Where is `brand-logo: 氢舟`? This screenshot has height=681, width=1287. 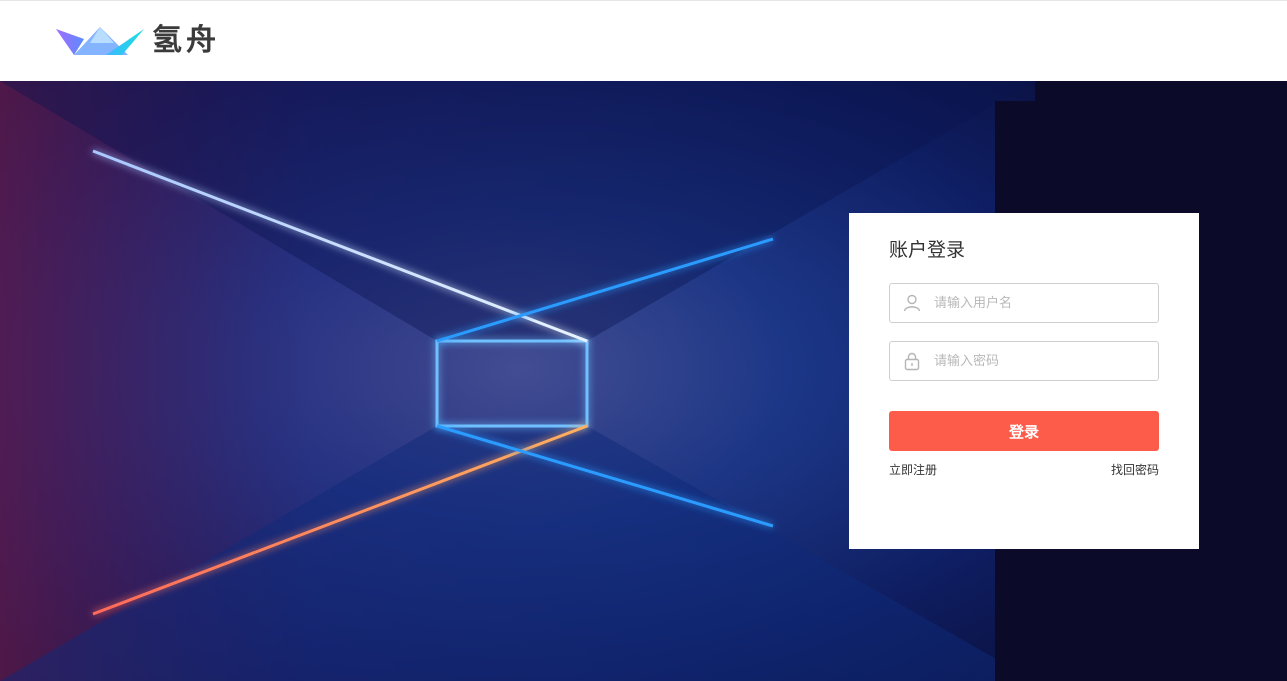
brand-logo: 氢舟 is located at coordinates (151, 42).